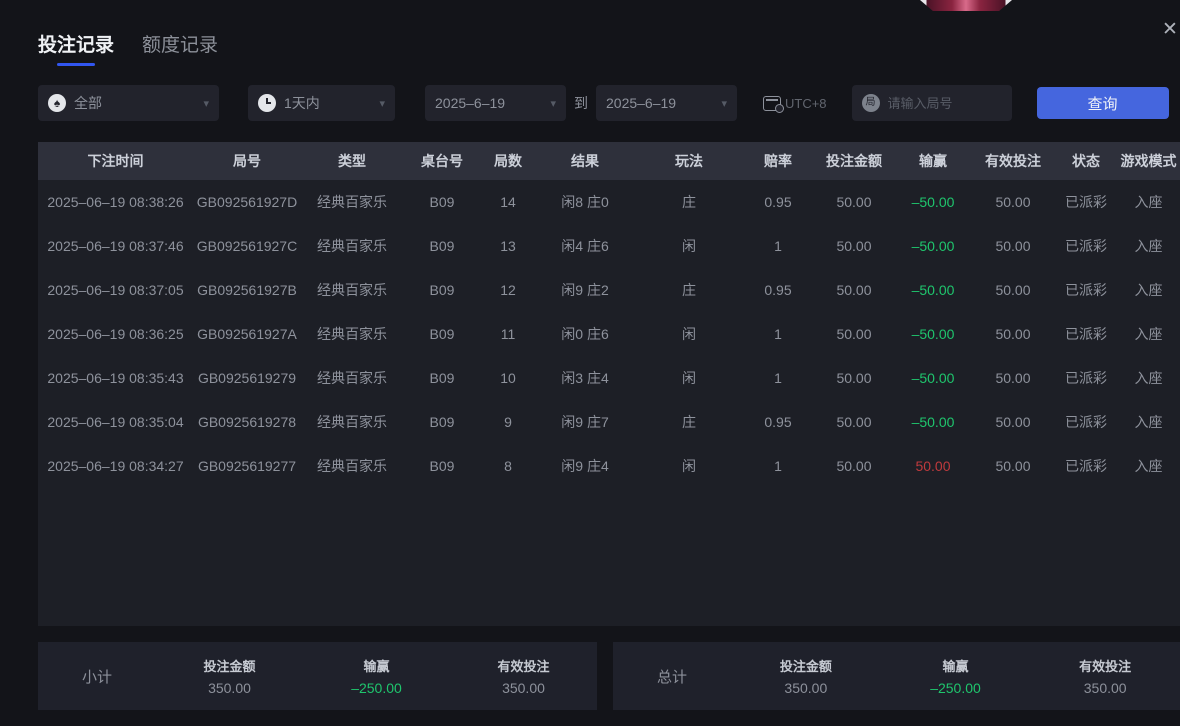 The width and height of the screenshot is (1180, 726). Describe the element at coordinates (247, 202) in the screenshot. I see `cell-round: GB092561927D` at that location.